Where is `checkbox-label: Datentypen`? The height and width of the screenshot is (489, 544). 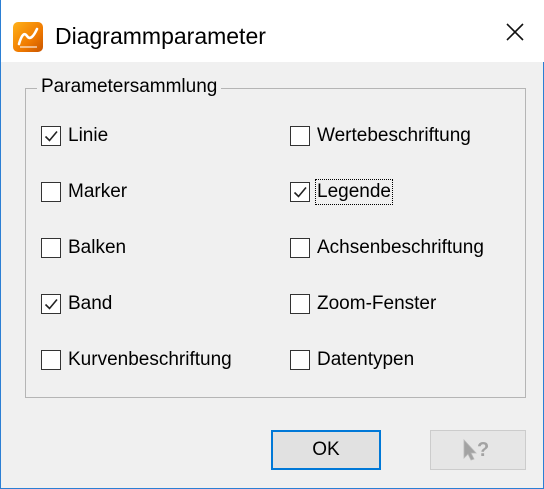
checkbox-label: Datentypen is located at coordinates (366, 359).